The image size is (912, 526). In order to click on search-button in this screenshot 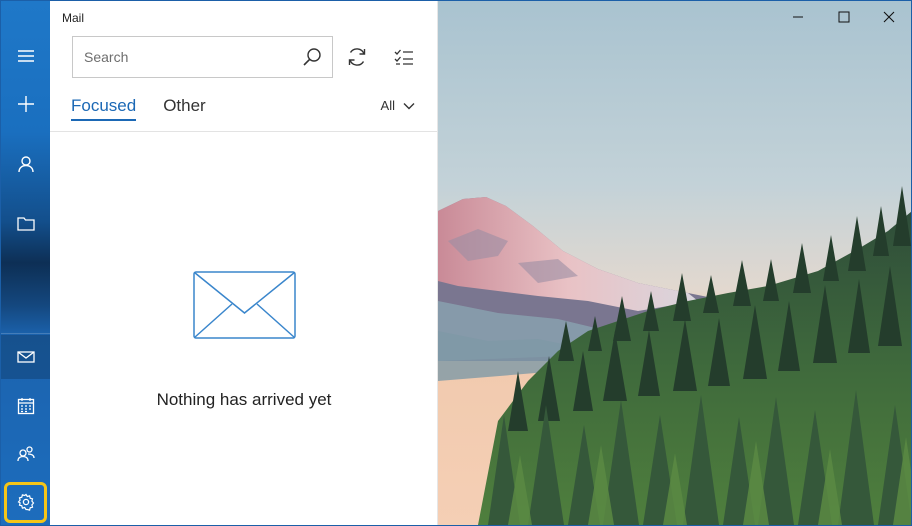, I will do `click(312, 57)`.